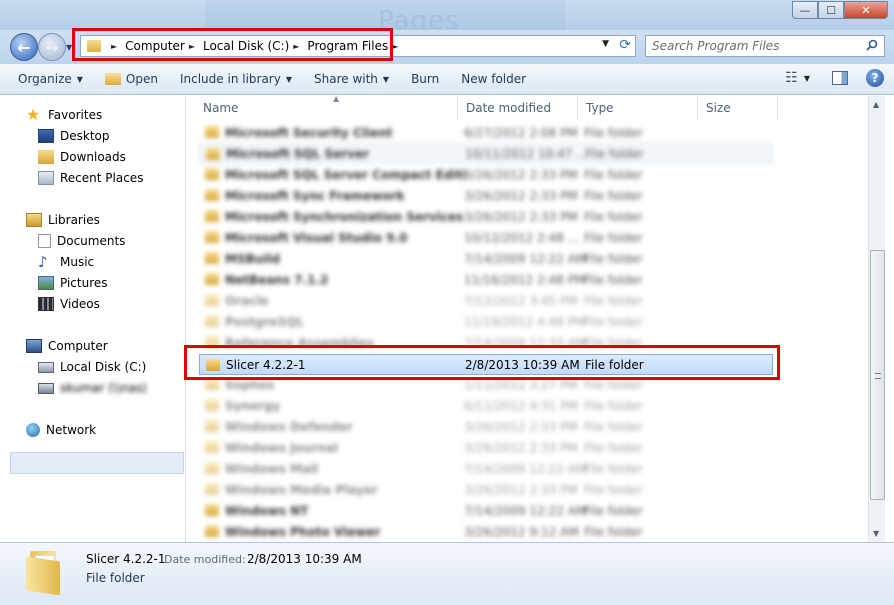  What do you see at coordinates (831, 10) in the screenshot?
I see `maximize-button: ☐` at bounding box center [831, 10].